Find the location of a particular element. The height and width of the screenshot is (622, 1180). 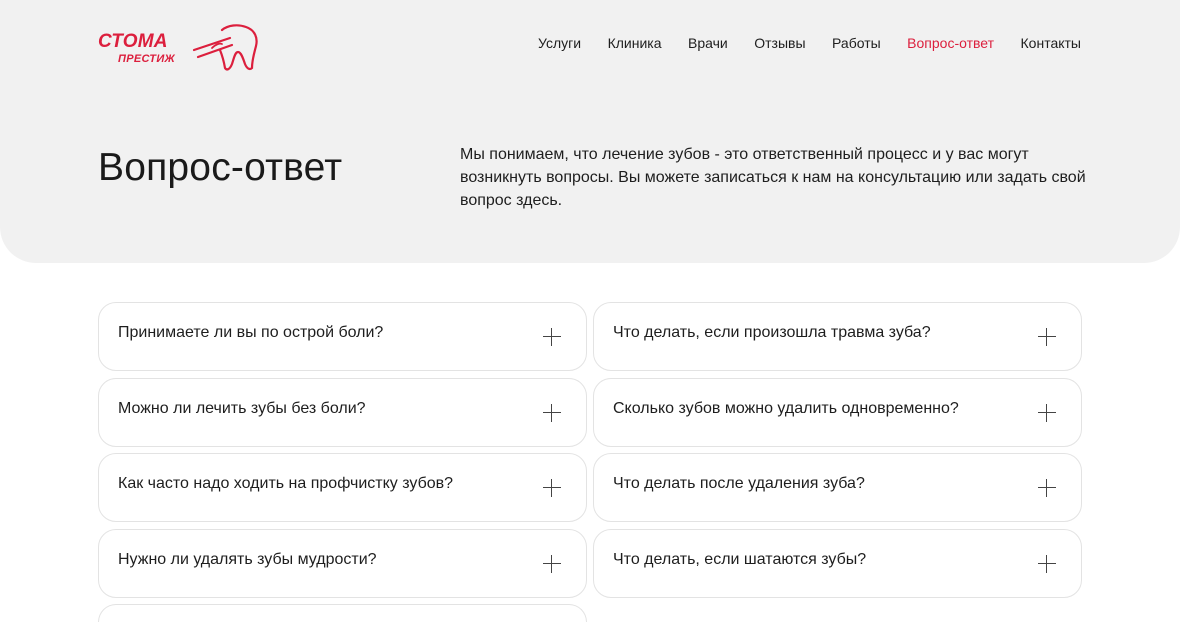

faq-item: Нужно ли удалять зубы мудрости? is located at coordinates (342, 563).